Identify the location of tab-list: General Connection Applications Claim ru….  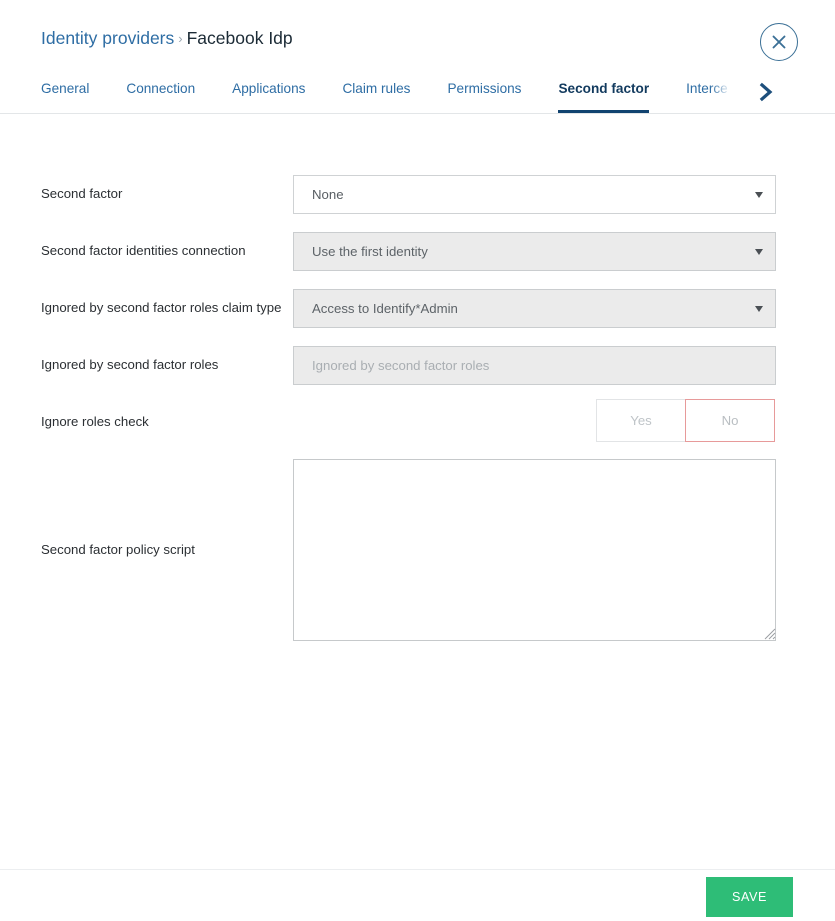
(403, 95).